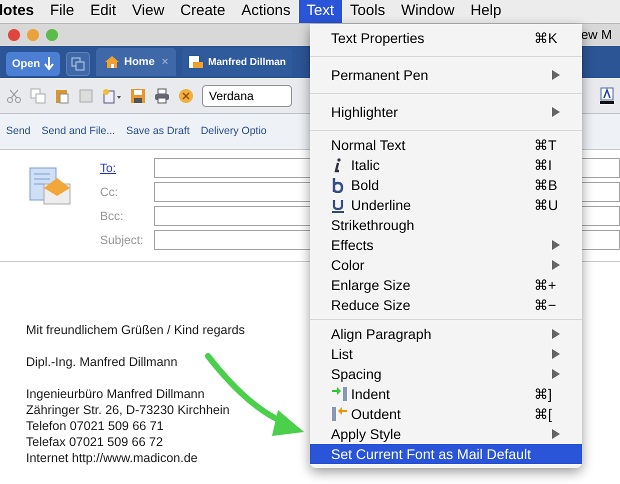 Image resolution: width=620 pixels, height=484 pixels. I want to click on mail-tab: Manfred Dillman, so click(237, 62).